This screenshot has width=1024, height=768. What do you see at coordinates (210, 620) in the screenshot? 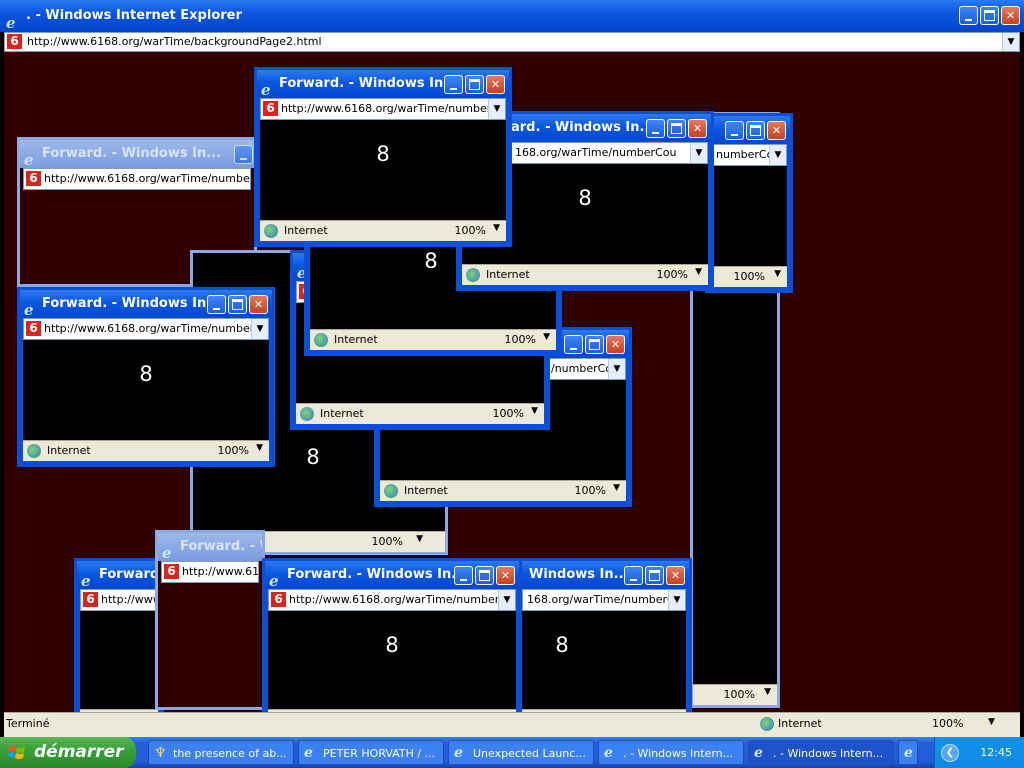
I see `popup-window-inactive: e Forward. - W 6http://www.61` at bounding box center [210, 620].